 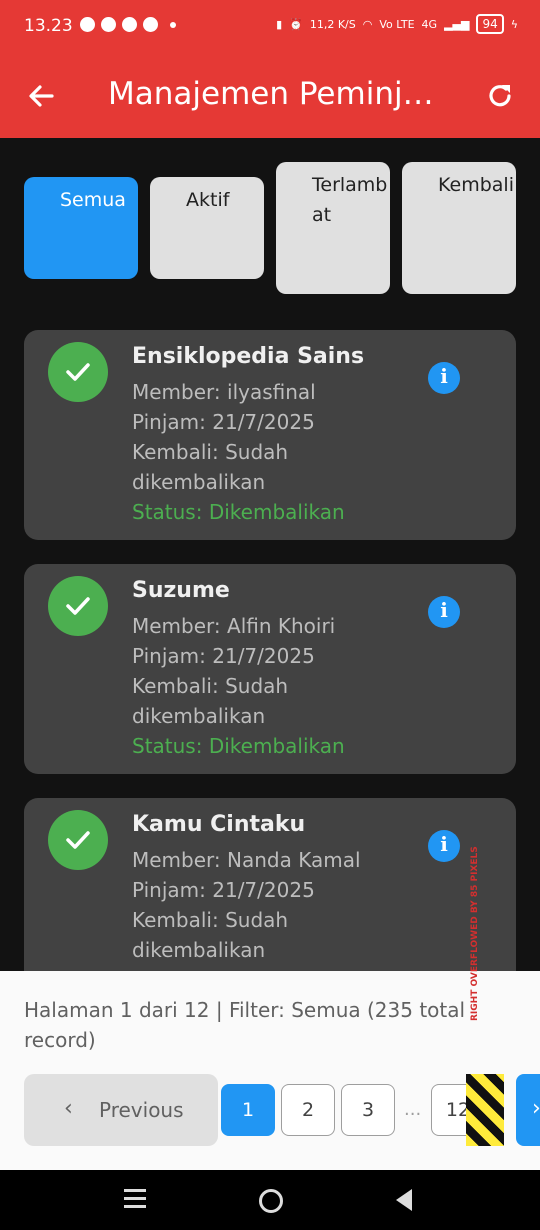 What do you see at coordinates (48, 26) in the screenshot?
I see `status-time: 13.23` at bounding box center [48, 26].